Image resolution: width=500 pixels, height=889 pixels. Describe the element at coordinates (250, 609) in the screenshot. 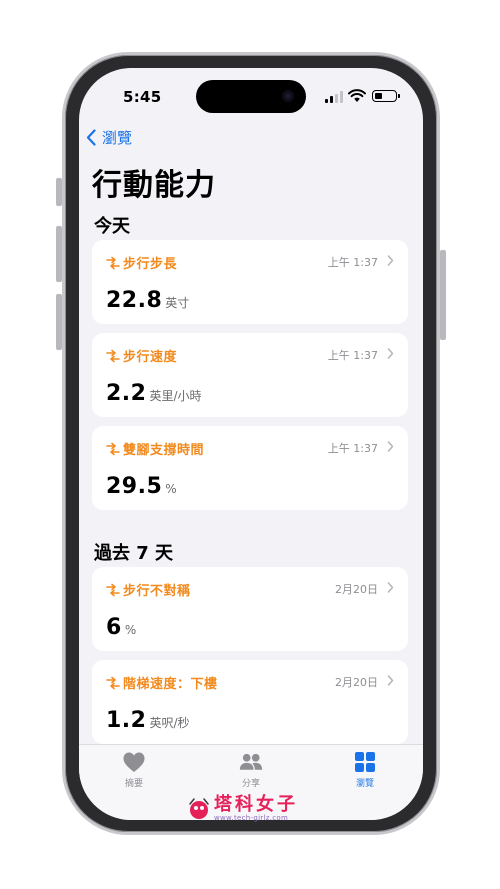

I see `card-walking-asymmetry: 步行不對稱 2月20日 6 %` at that location.